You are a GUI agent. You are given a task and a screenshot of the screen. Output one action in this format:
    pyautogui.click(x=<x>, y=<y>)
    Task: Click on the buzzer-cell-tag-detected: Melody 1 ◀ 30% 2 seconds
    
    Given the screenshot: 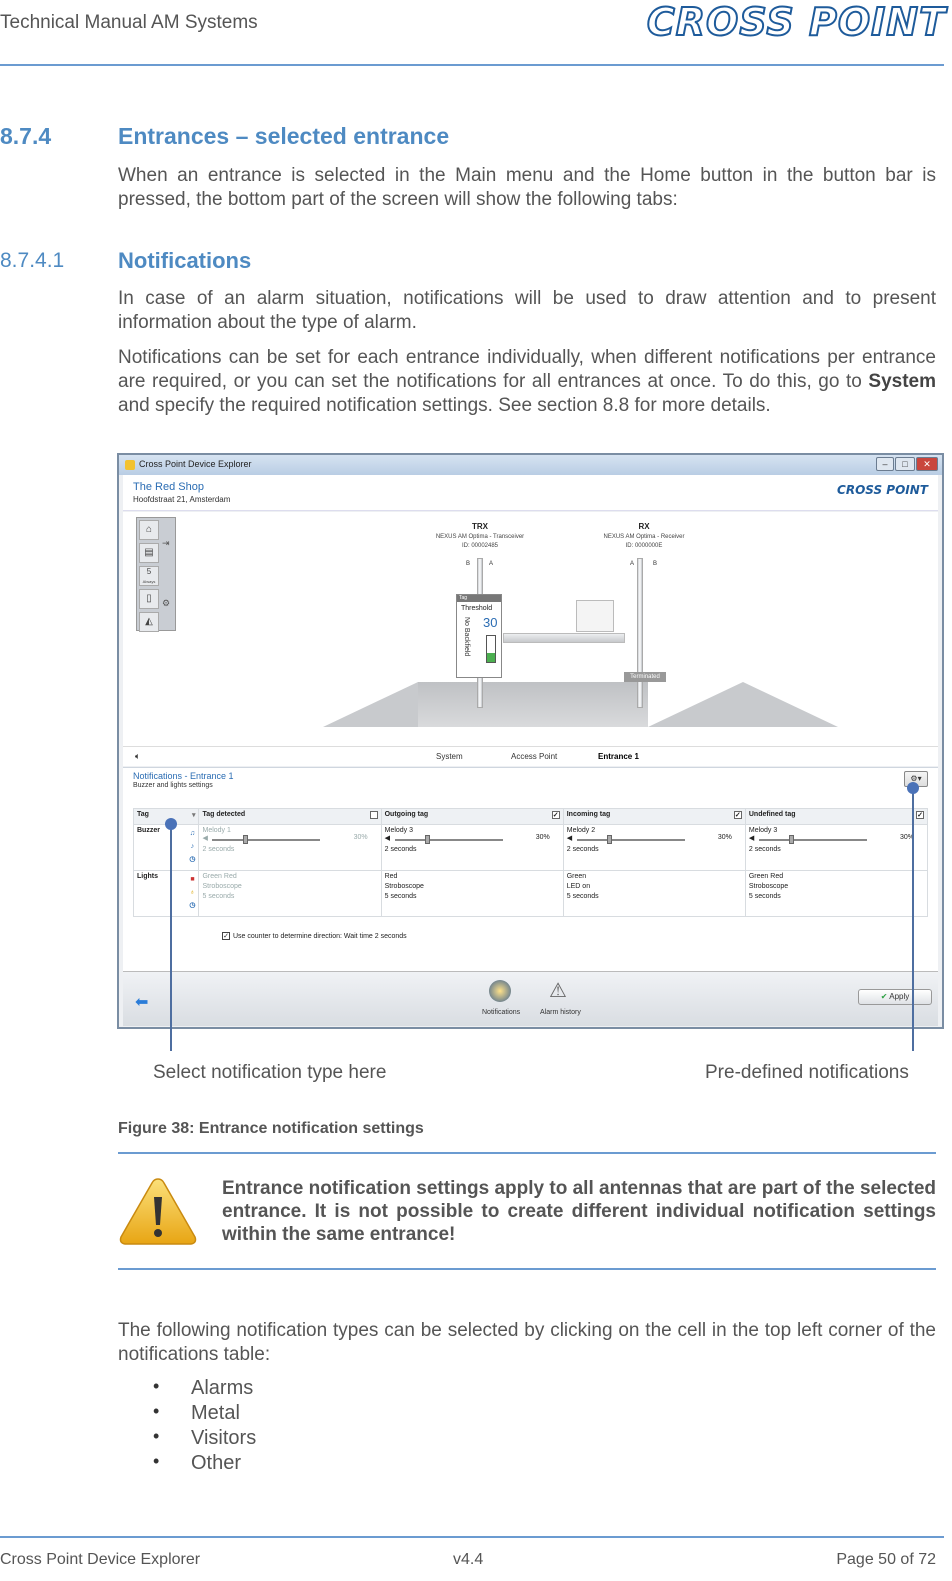 What is the action you would take?
    pyautogui.click(x=290, y=847)
    